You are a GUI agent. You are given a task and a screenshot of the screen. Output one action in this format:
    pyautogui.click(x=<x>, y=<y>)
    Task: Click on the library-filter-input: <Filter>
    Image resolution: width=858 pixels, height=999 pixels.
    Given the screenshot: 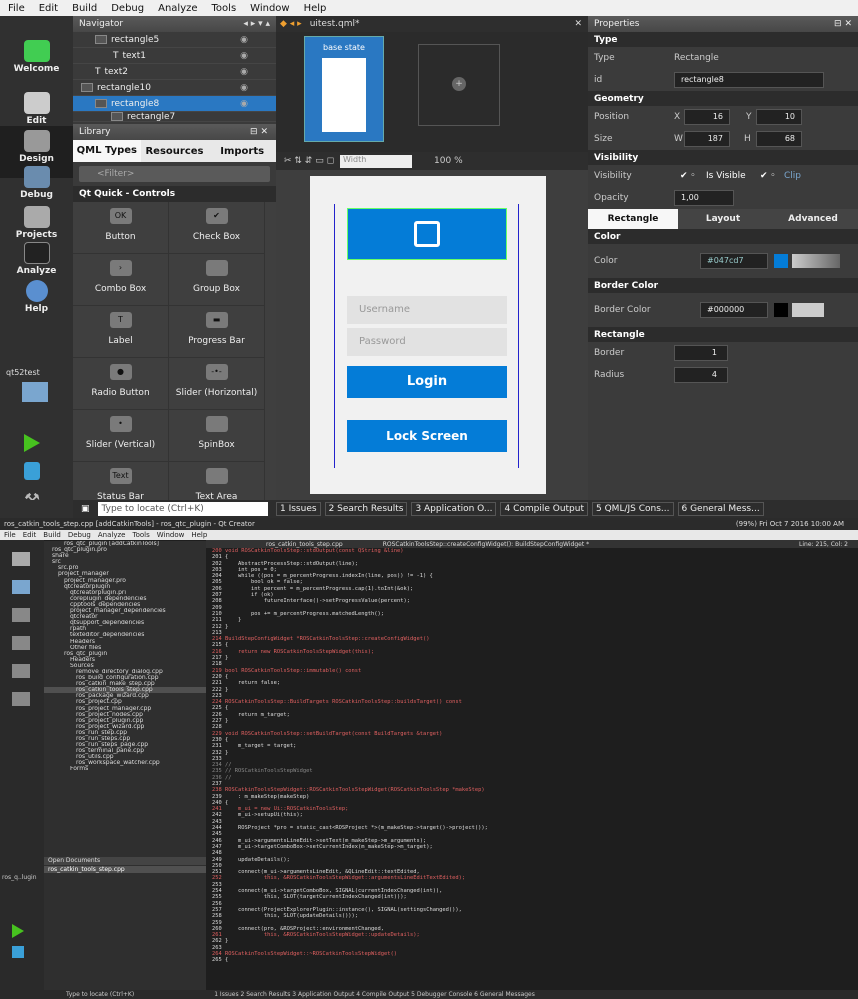 What is the action you would take?
    pyautogui.click(x=174, y=174)
    